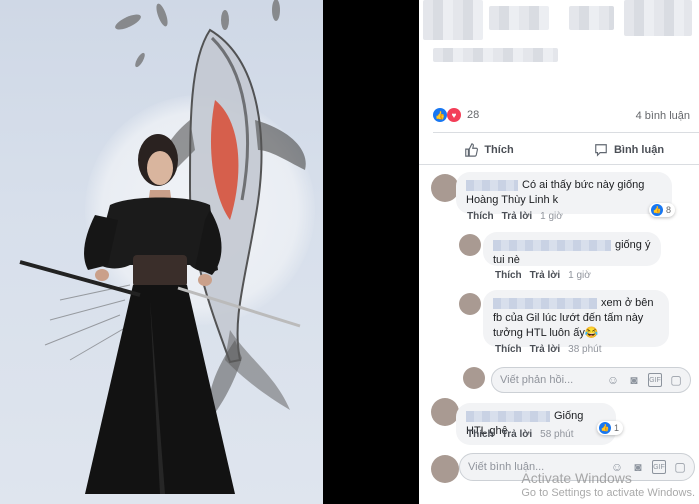  I want to click on reply-input: Viết phản hồi... ☺ ◙ GIF ▢, so click(591, 380).